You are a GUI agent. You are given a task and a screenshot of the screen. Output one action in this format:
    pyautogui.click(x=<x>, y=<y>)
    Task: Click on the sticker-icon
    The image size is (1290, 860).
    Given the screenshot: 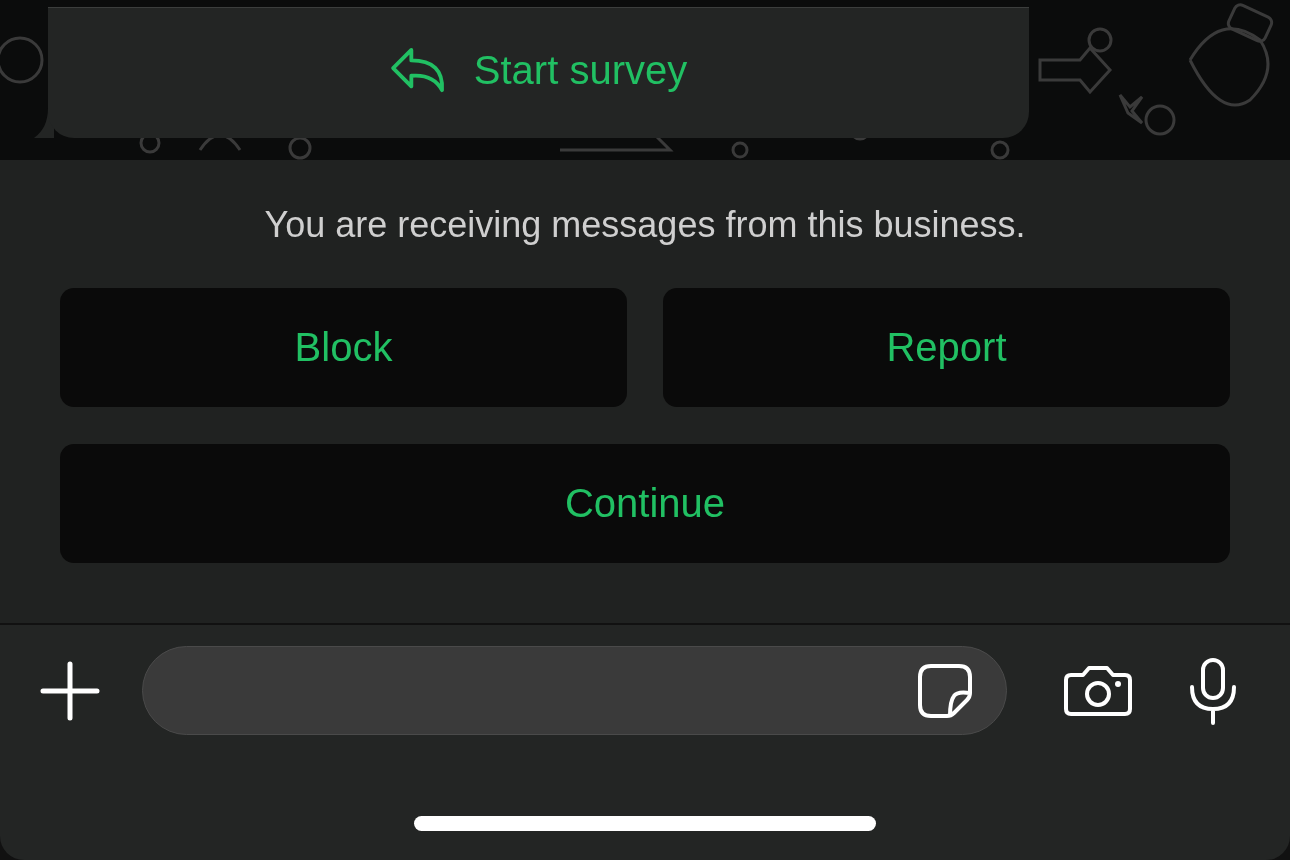 What is the action you would take?
    pyautogui.click(x=945, y=690)
    